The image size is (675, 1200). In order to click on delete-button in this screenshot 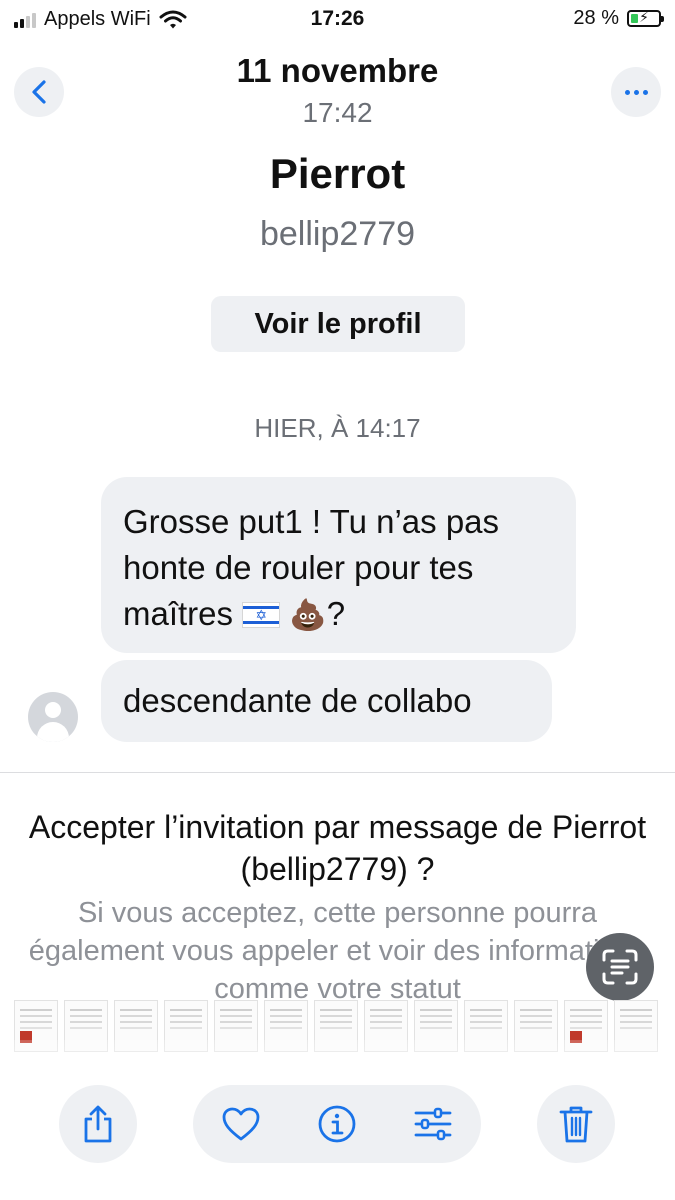, I will do `click(576, 1124)`.